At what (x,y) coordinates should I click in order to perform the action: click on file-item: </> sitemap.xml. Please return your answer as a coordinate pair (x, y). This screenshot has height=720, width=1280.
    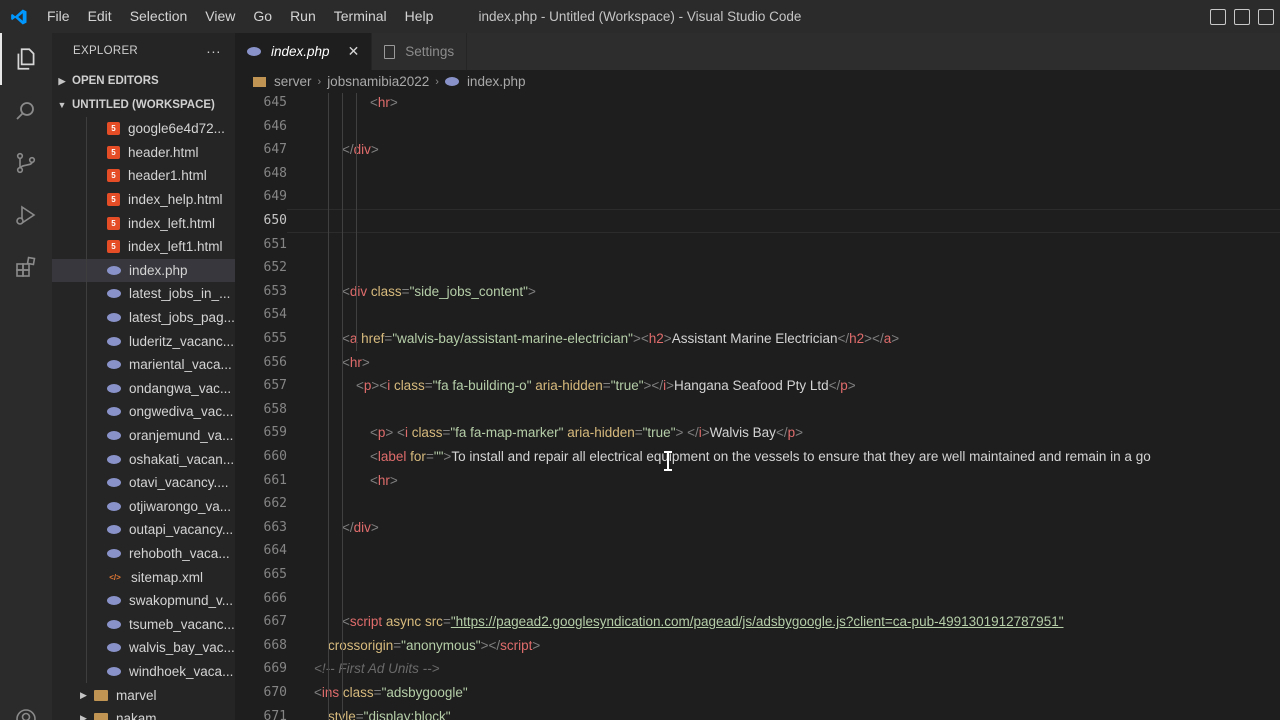
    Looking at the image, I should click on (143, 577).